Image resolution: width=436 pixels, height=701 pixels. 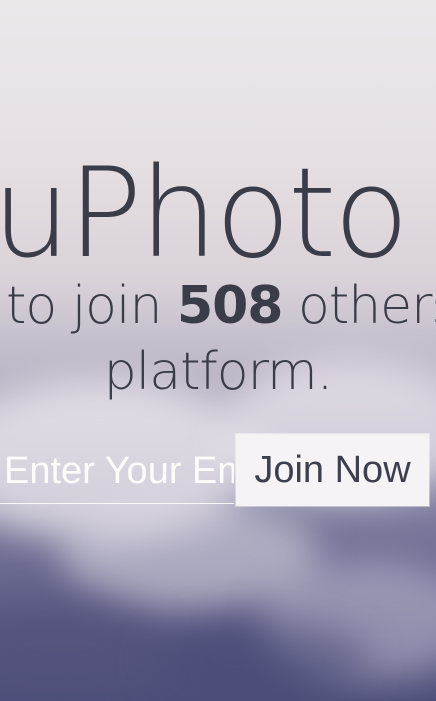 I want to click on headline-line-2: platform., so click(x=218, y=372).